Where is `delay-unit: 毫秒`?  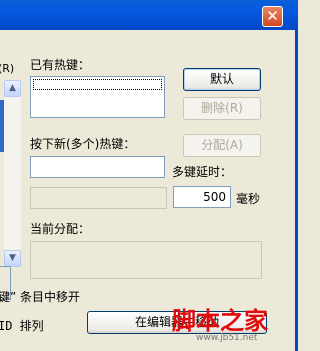
delay-unit: 毫秒 is located at coordinates (248, 199).